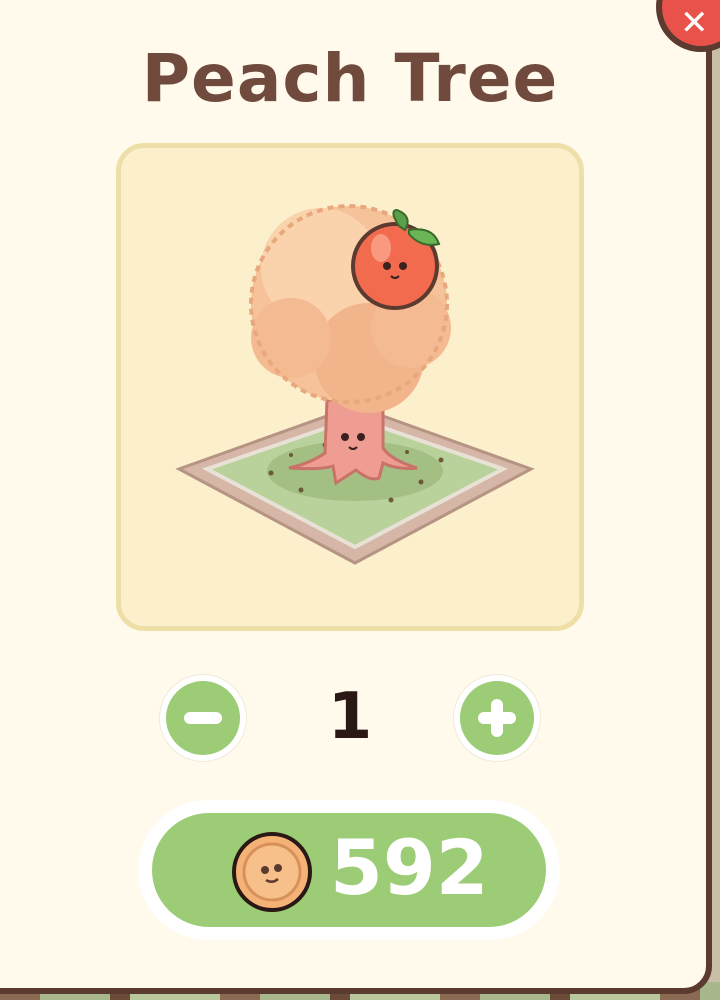 The width and height of the screenshot is (720, 1000). I want to click on quantity-value: 1, so click(350, 717).